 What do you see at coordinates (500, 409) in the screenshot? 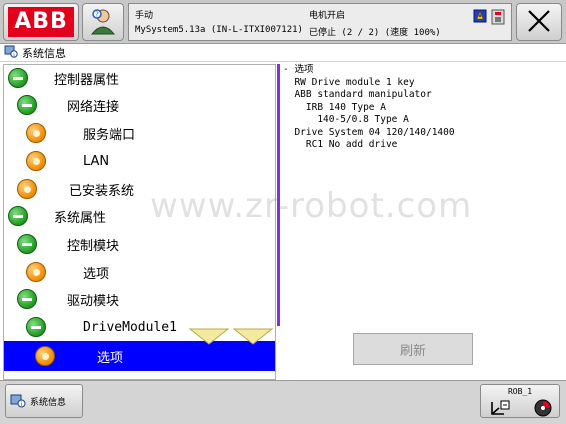
I see `coordinate-system-icon` at bounding box center [500, 409].